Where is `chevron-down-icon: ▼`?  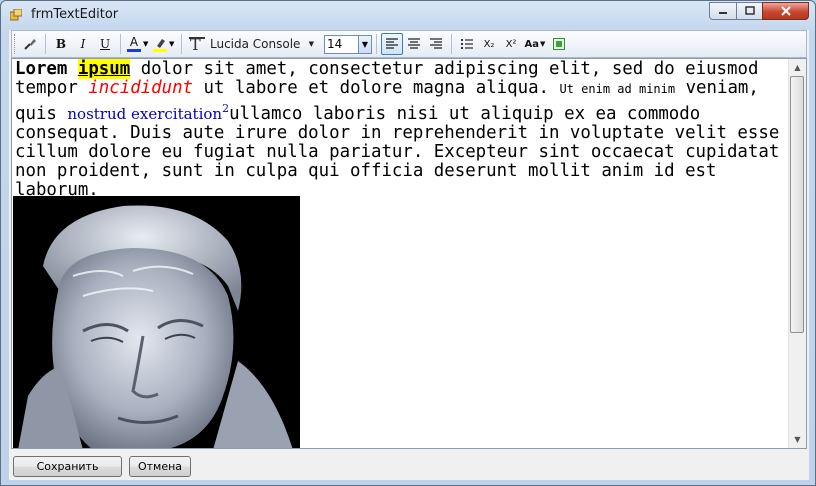
chevron-down-icon: ▼ is located at coordinates (311, 44).